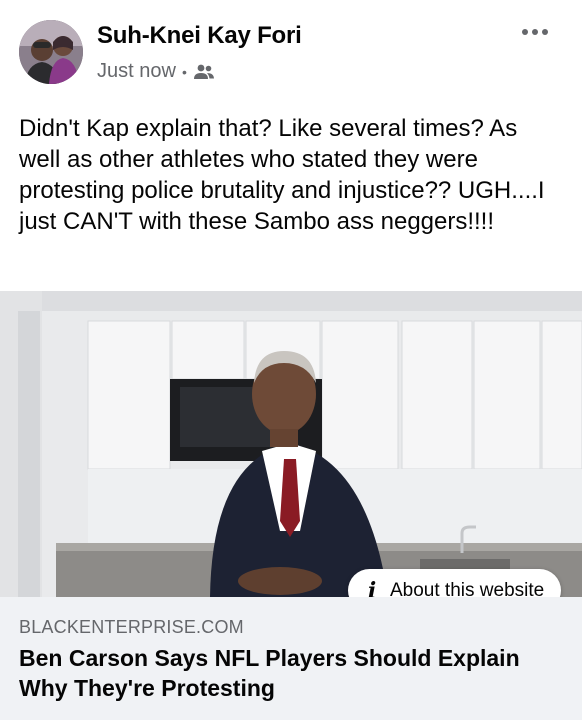 The image size is (582, 720). I want to click on author-name: Suh-Knei Kay Fori, so click(199, 36).